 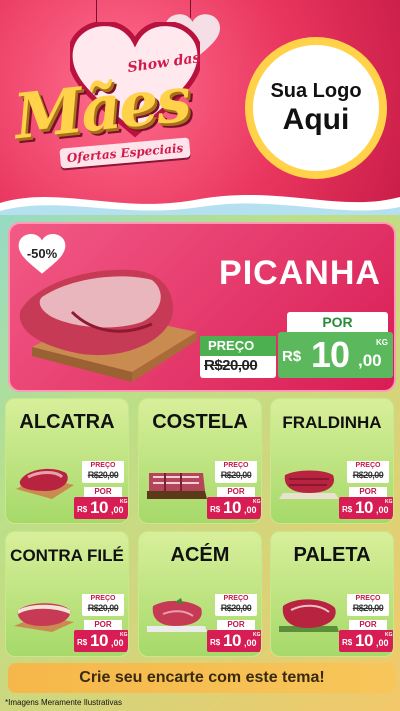 What do you see at coordinates (200, 555) in the screenshot?
I see `product-name: ACÉM` at bounding box center [200, 555].